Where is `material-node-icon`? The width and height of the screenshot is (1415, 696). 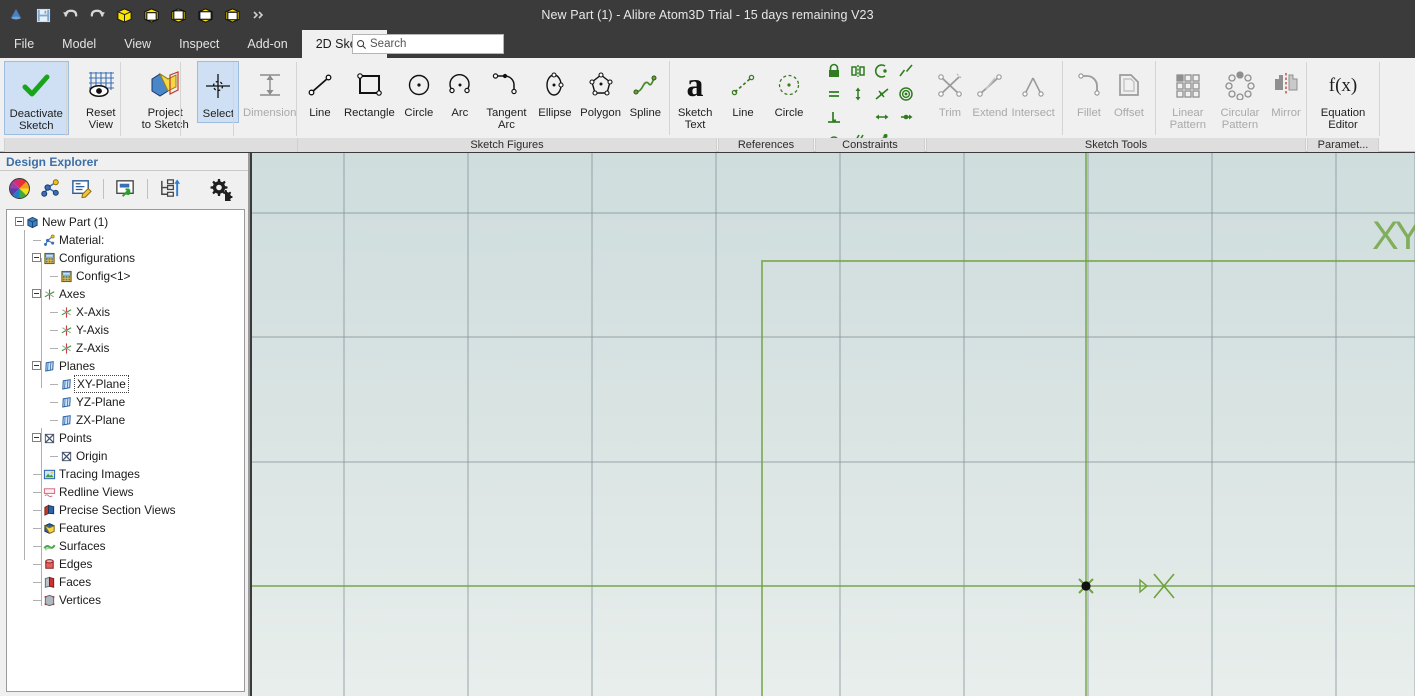 material-node-icon is located at coordinates (50, 188).